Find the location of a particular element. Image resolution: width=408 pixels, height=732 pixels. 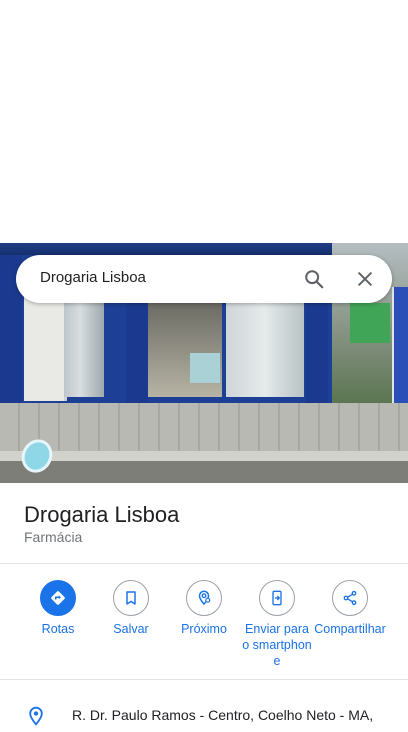

save-button: Salvar is located at coordinates (131, 608).